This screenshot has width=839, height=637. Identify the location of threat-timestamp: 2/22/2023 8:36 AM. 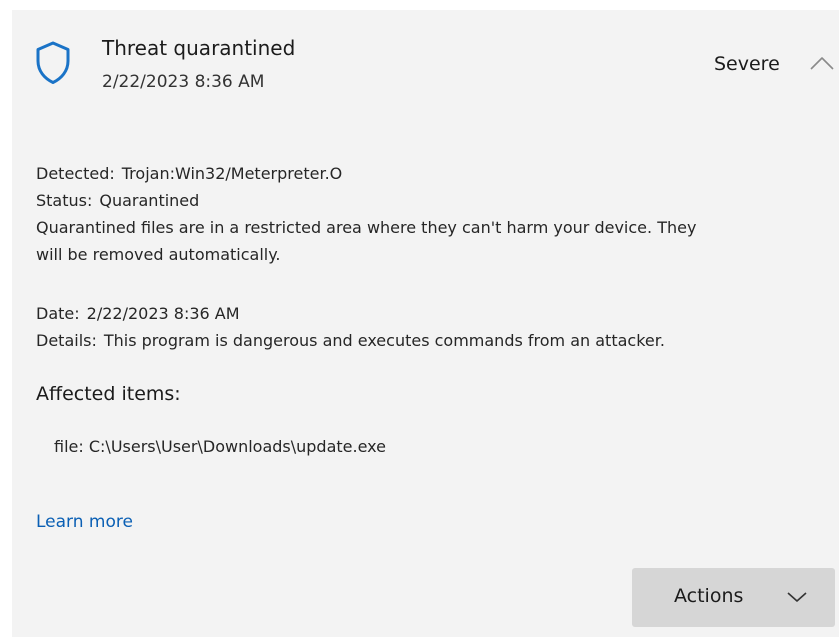
(183, 82).